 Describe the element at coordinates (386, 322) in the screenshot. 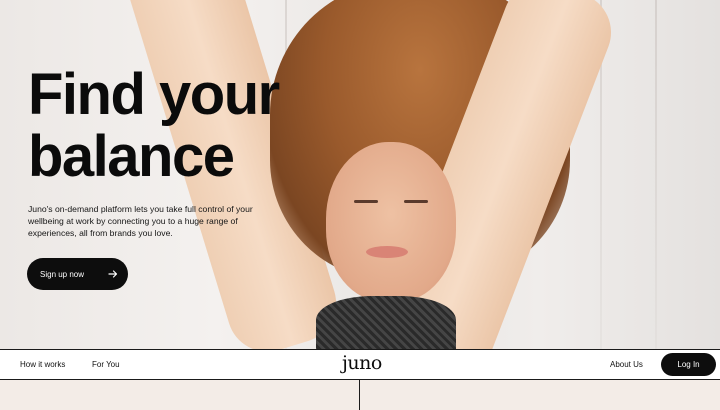

I see `photo-sweater` at that location.